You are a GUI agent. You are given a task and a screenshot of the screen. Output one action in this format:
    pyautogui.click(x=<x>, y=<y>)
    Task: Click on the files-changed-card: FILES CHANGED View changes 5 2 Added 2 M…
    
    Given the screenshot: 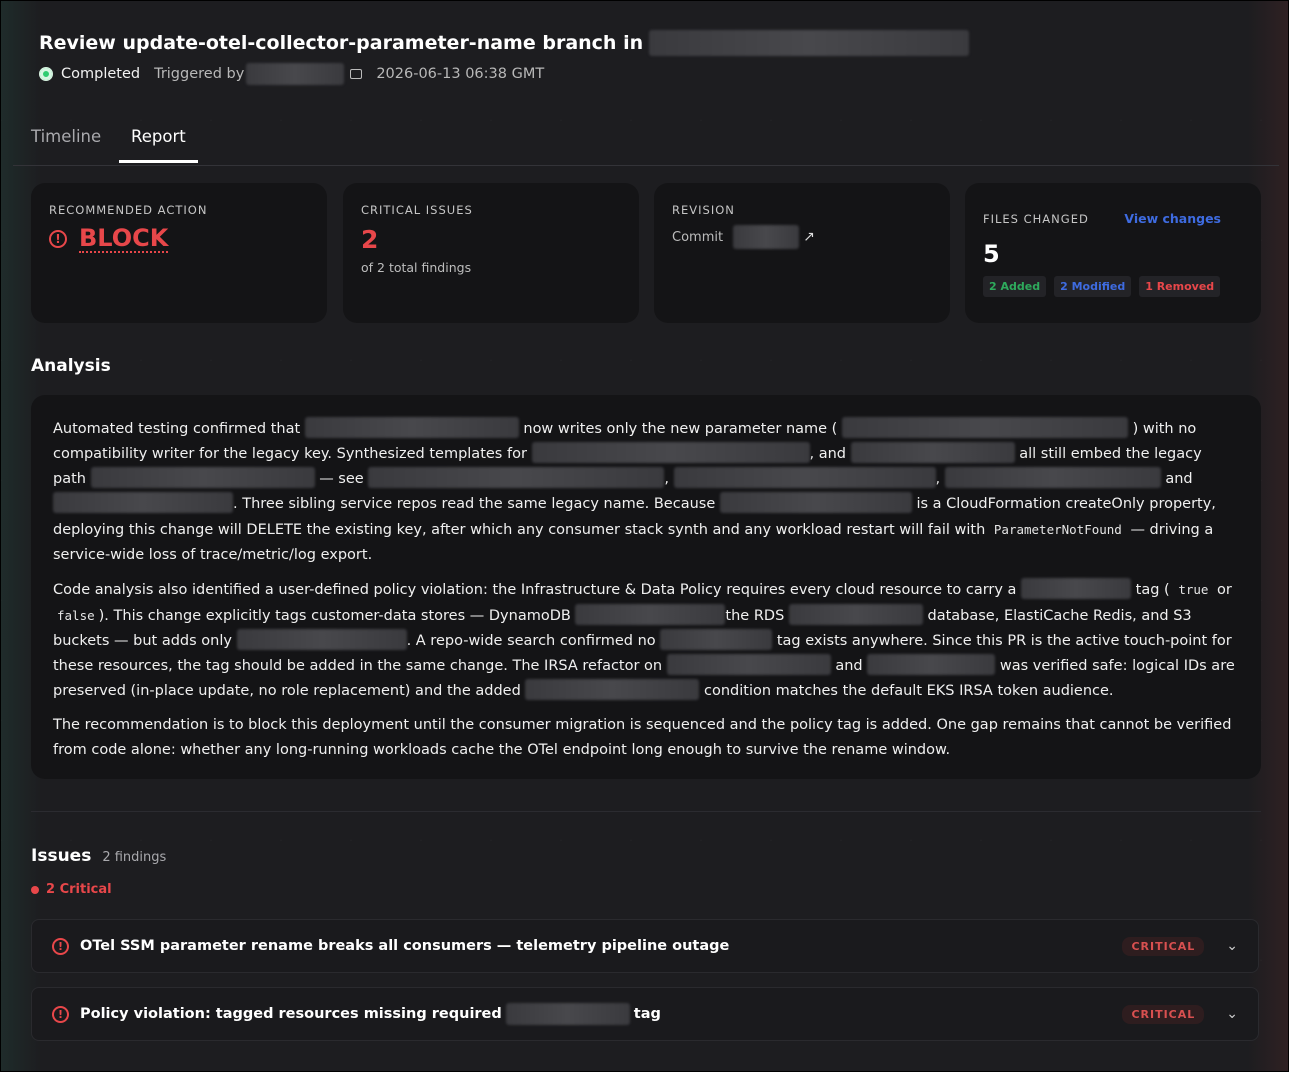 What is the action you would take?
    pyautogui.click(x=1113, y=253)
    